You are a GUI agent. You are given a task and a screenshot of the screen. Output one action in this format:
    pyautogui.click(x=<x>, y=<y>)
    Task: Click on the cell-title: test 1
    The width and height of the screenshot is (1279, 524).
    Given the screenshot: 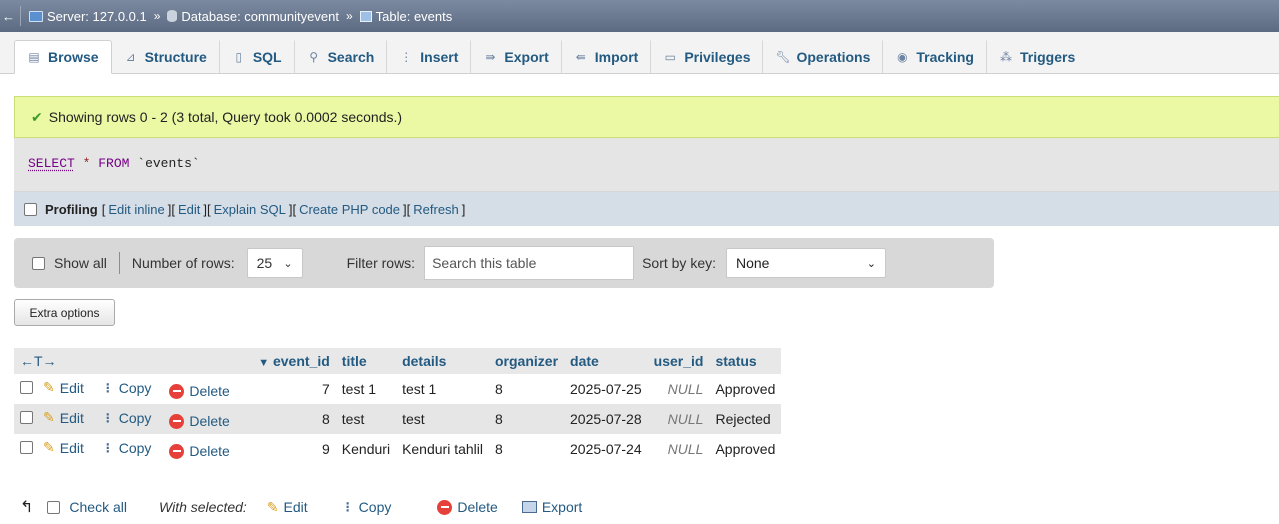 What is the action you would take?
    pyautogui.click(x=366, y=389)
    